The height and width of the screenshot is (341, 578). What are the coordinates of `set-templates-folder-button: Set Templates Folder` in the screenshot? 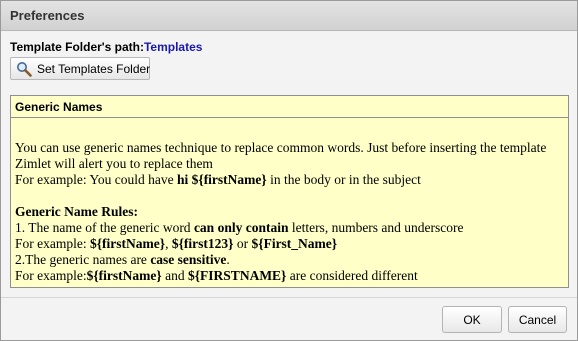 It's located at (80, 68).